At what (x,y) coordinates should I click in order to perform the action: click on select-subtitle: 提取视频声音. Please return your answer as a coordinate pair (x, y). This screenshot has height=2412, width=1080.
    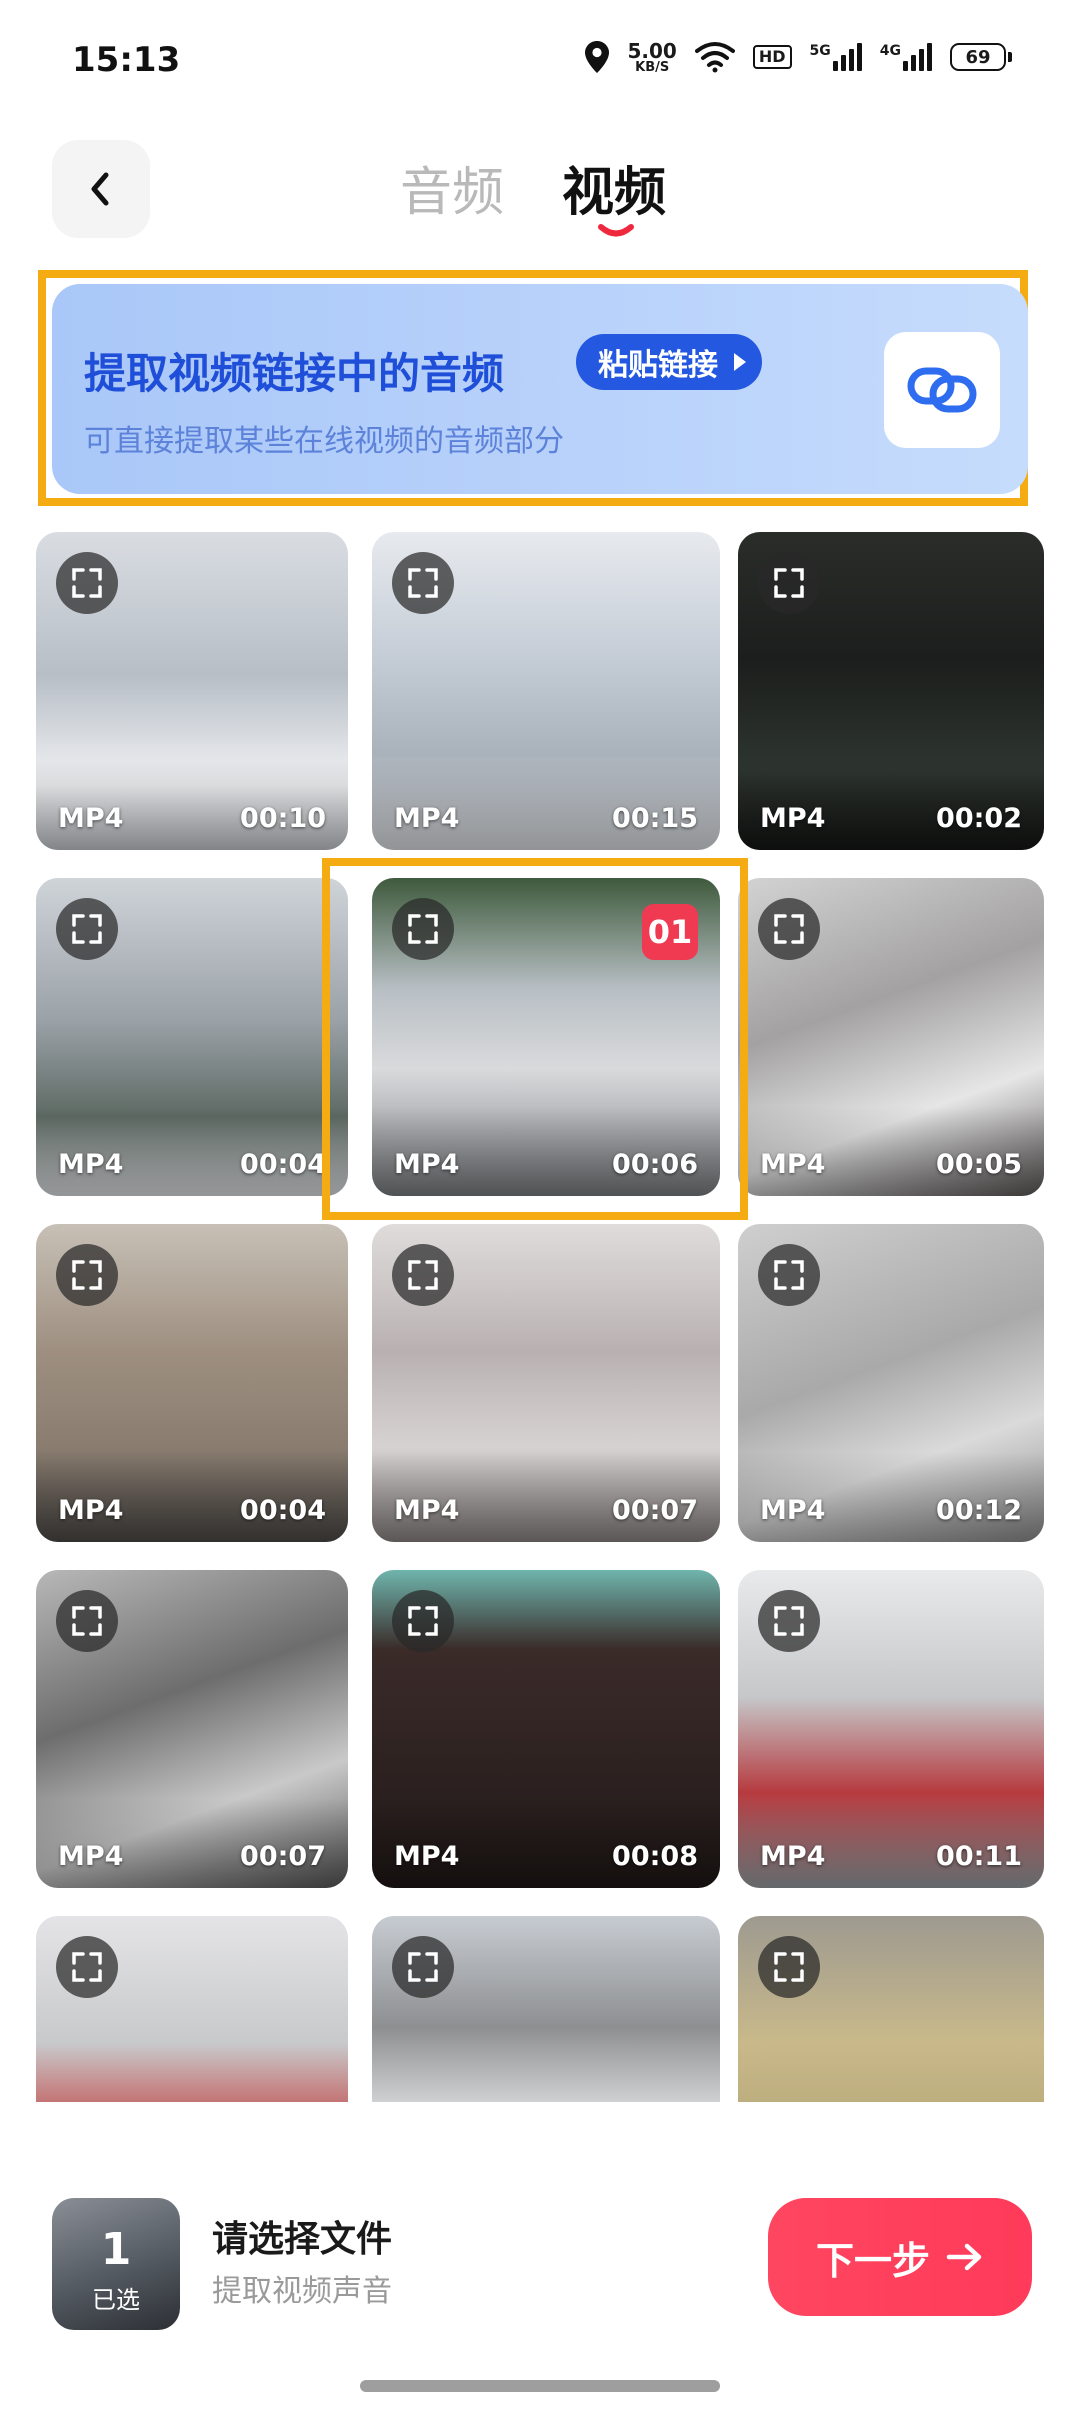
    Looking at the image, I should click on (302, 2291).